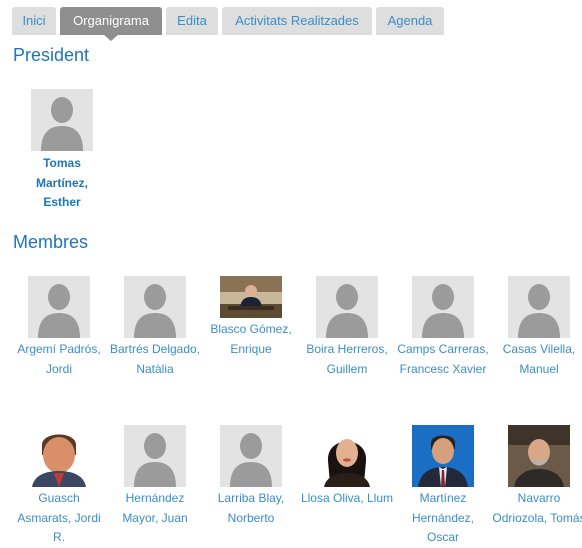 The image size is (582, 548). I want to click on member-card: Larriba Blay, Norberto, so click(251, 476).